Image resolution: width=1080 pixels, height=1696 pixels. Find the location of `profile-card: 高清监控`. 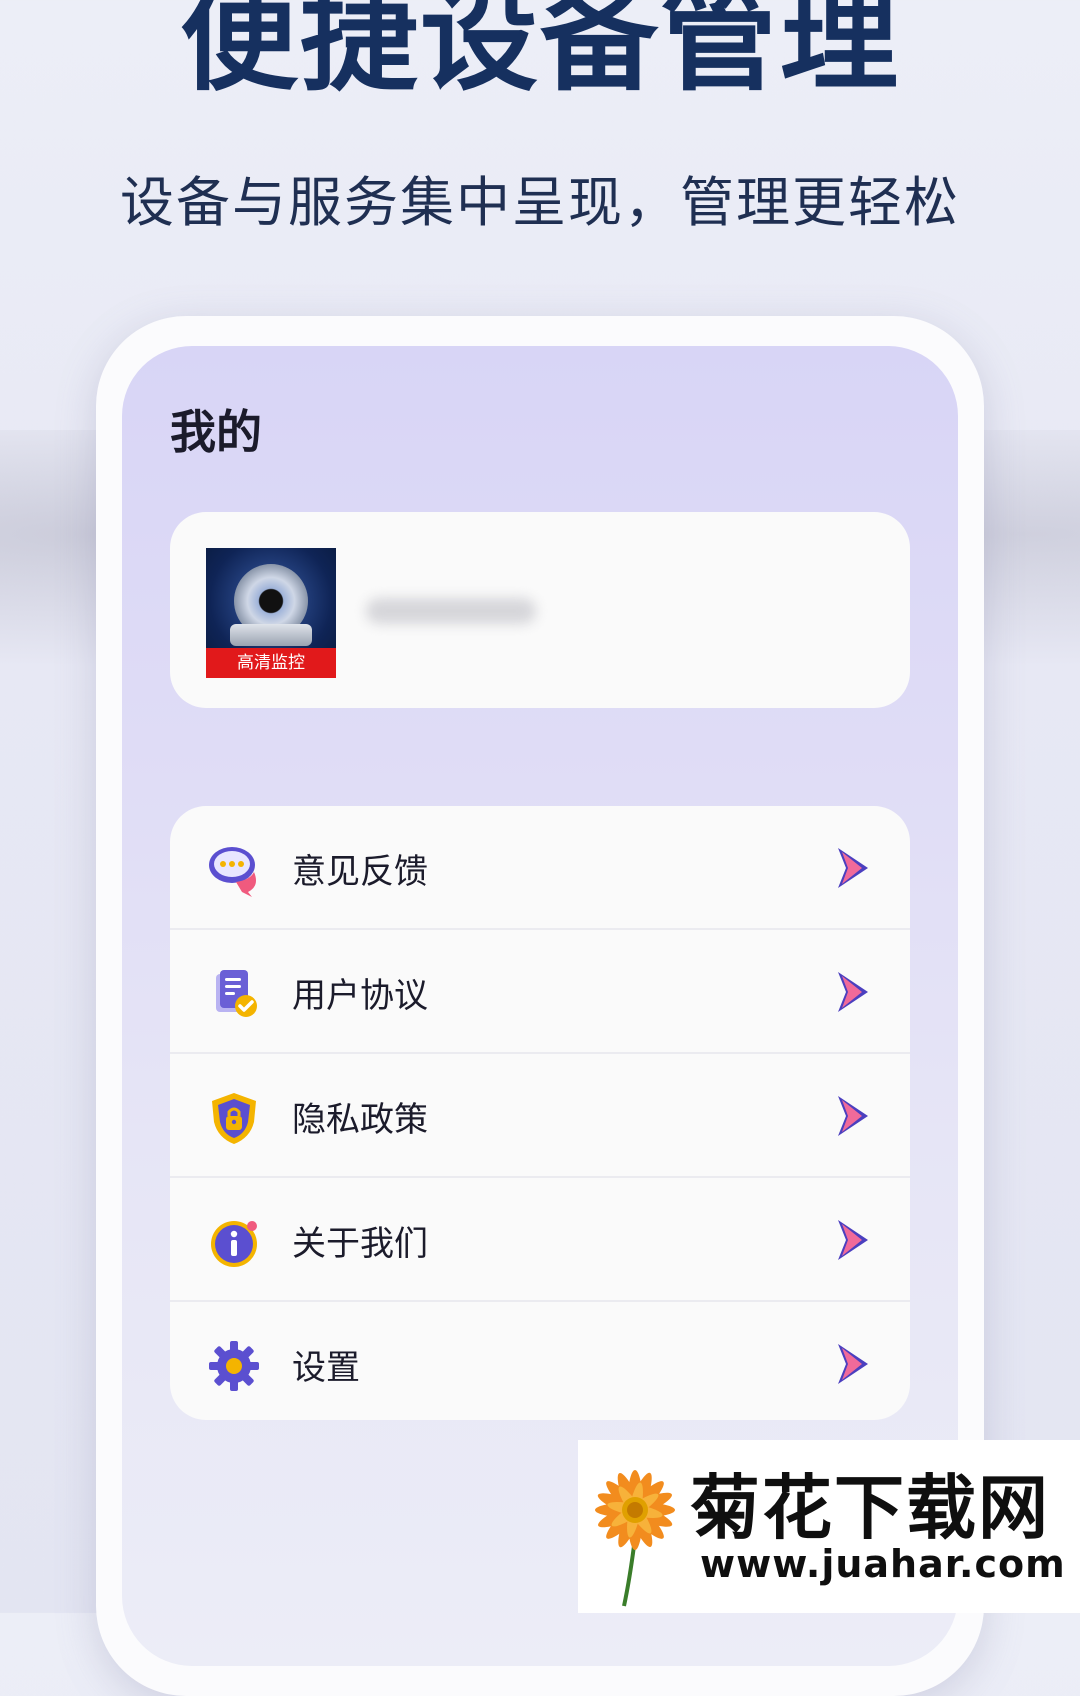

profile-card: 高清监控 is located at coordinates (540, 610).